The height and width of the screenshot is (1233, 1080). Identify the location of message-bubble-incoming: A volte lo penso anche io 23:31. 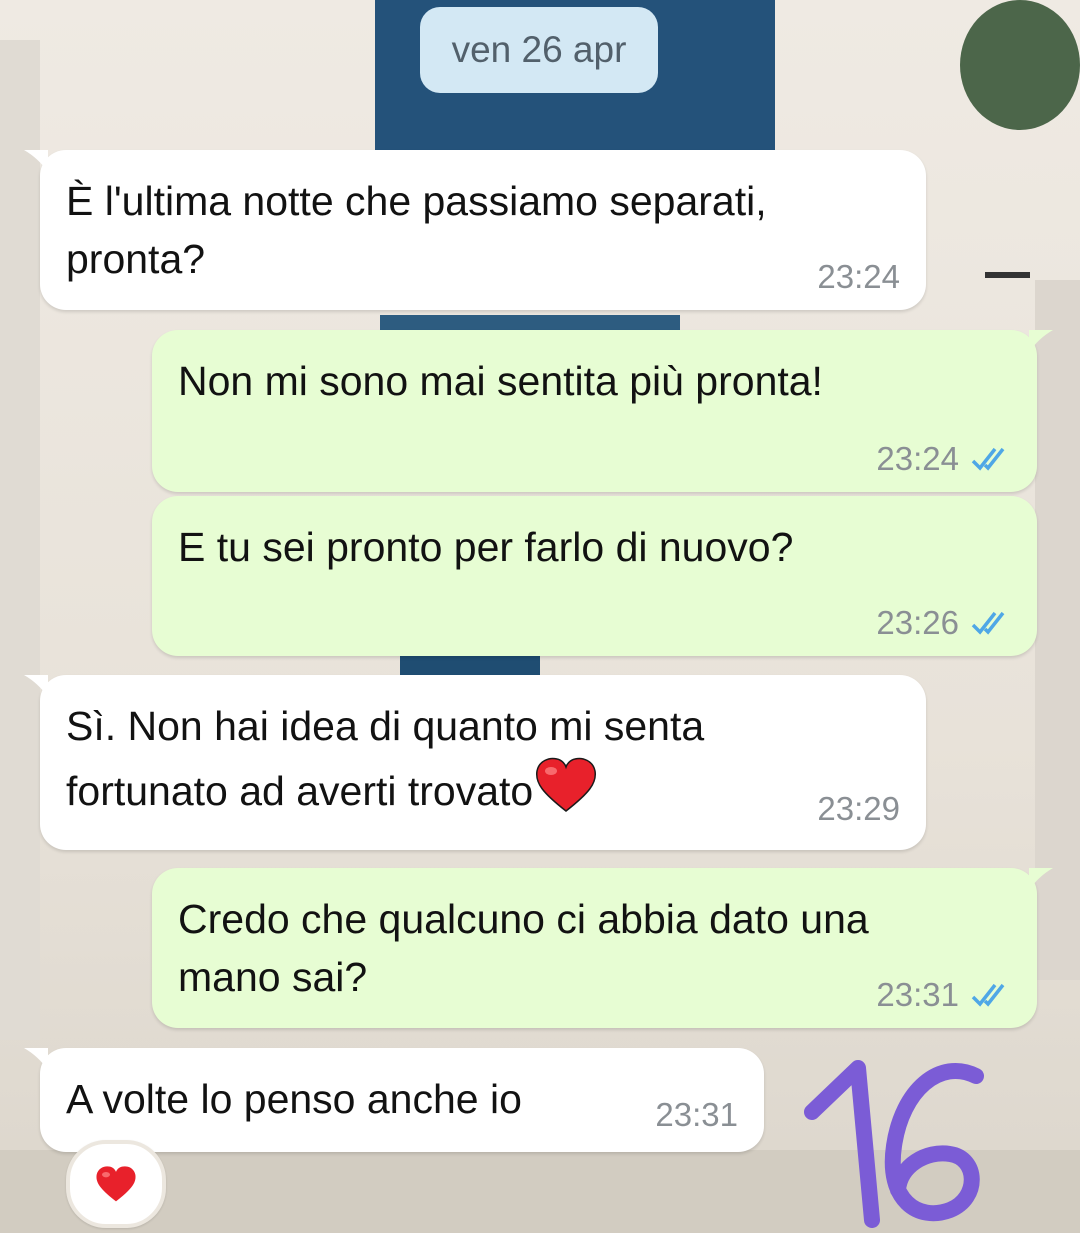
(394, 1100).